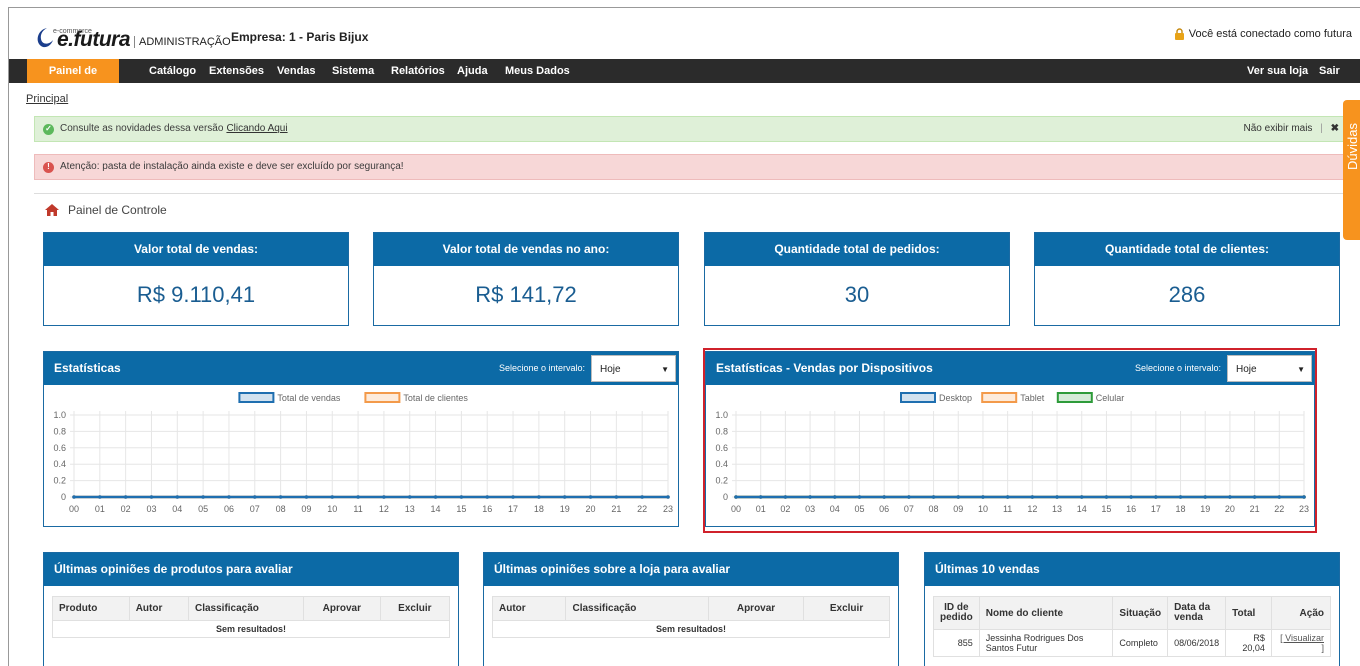  I want to click on interval-select: Hoje ▼, so click(633, 368).